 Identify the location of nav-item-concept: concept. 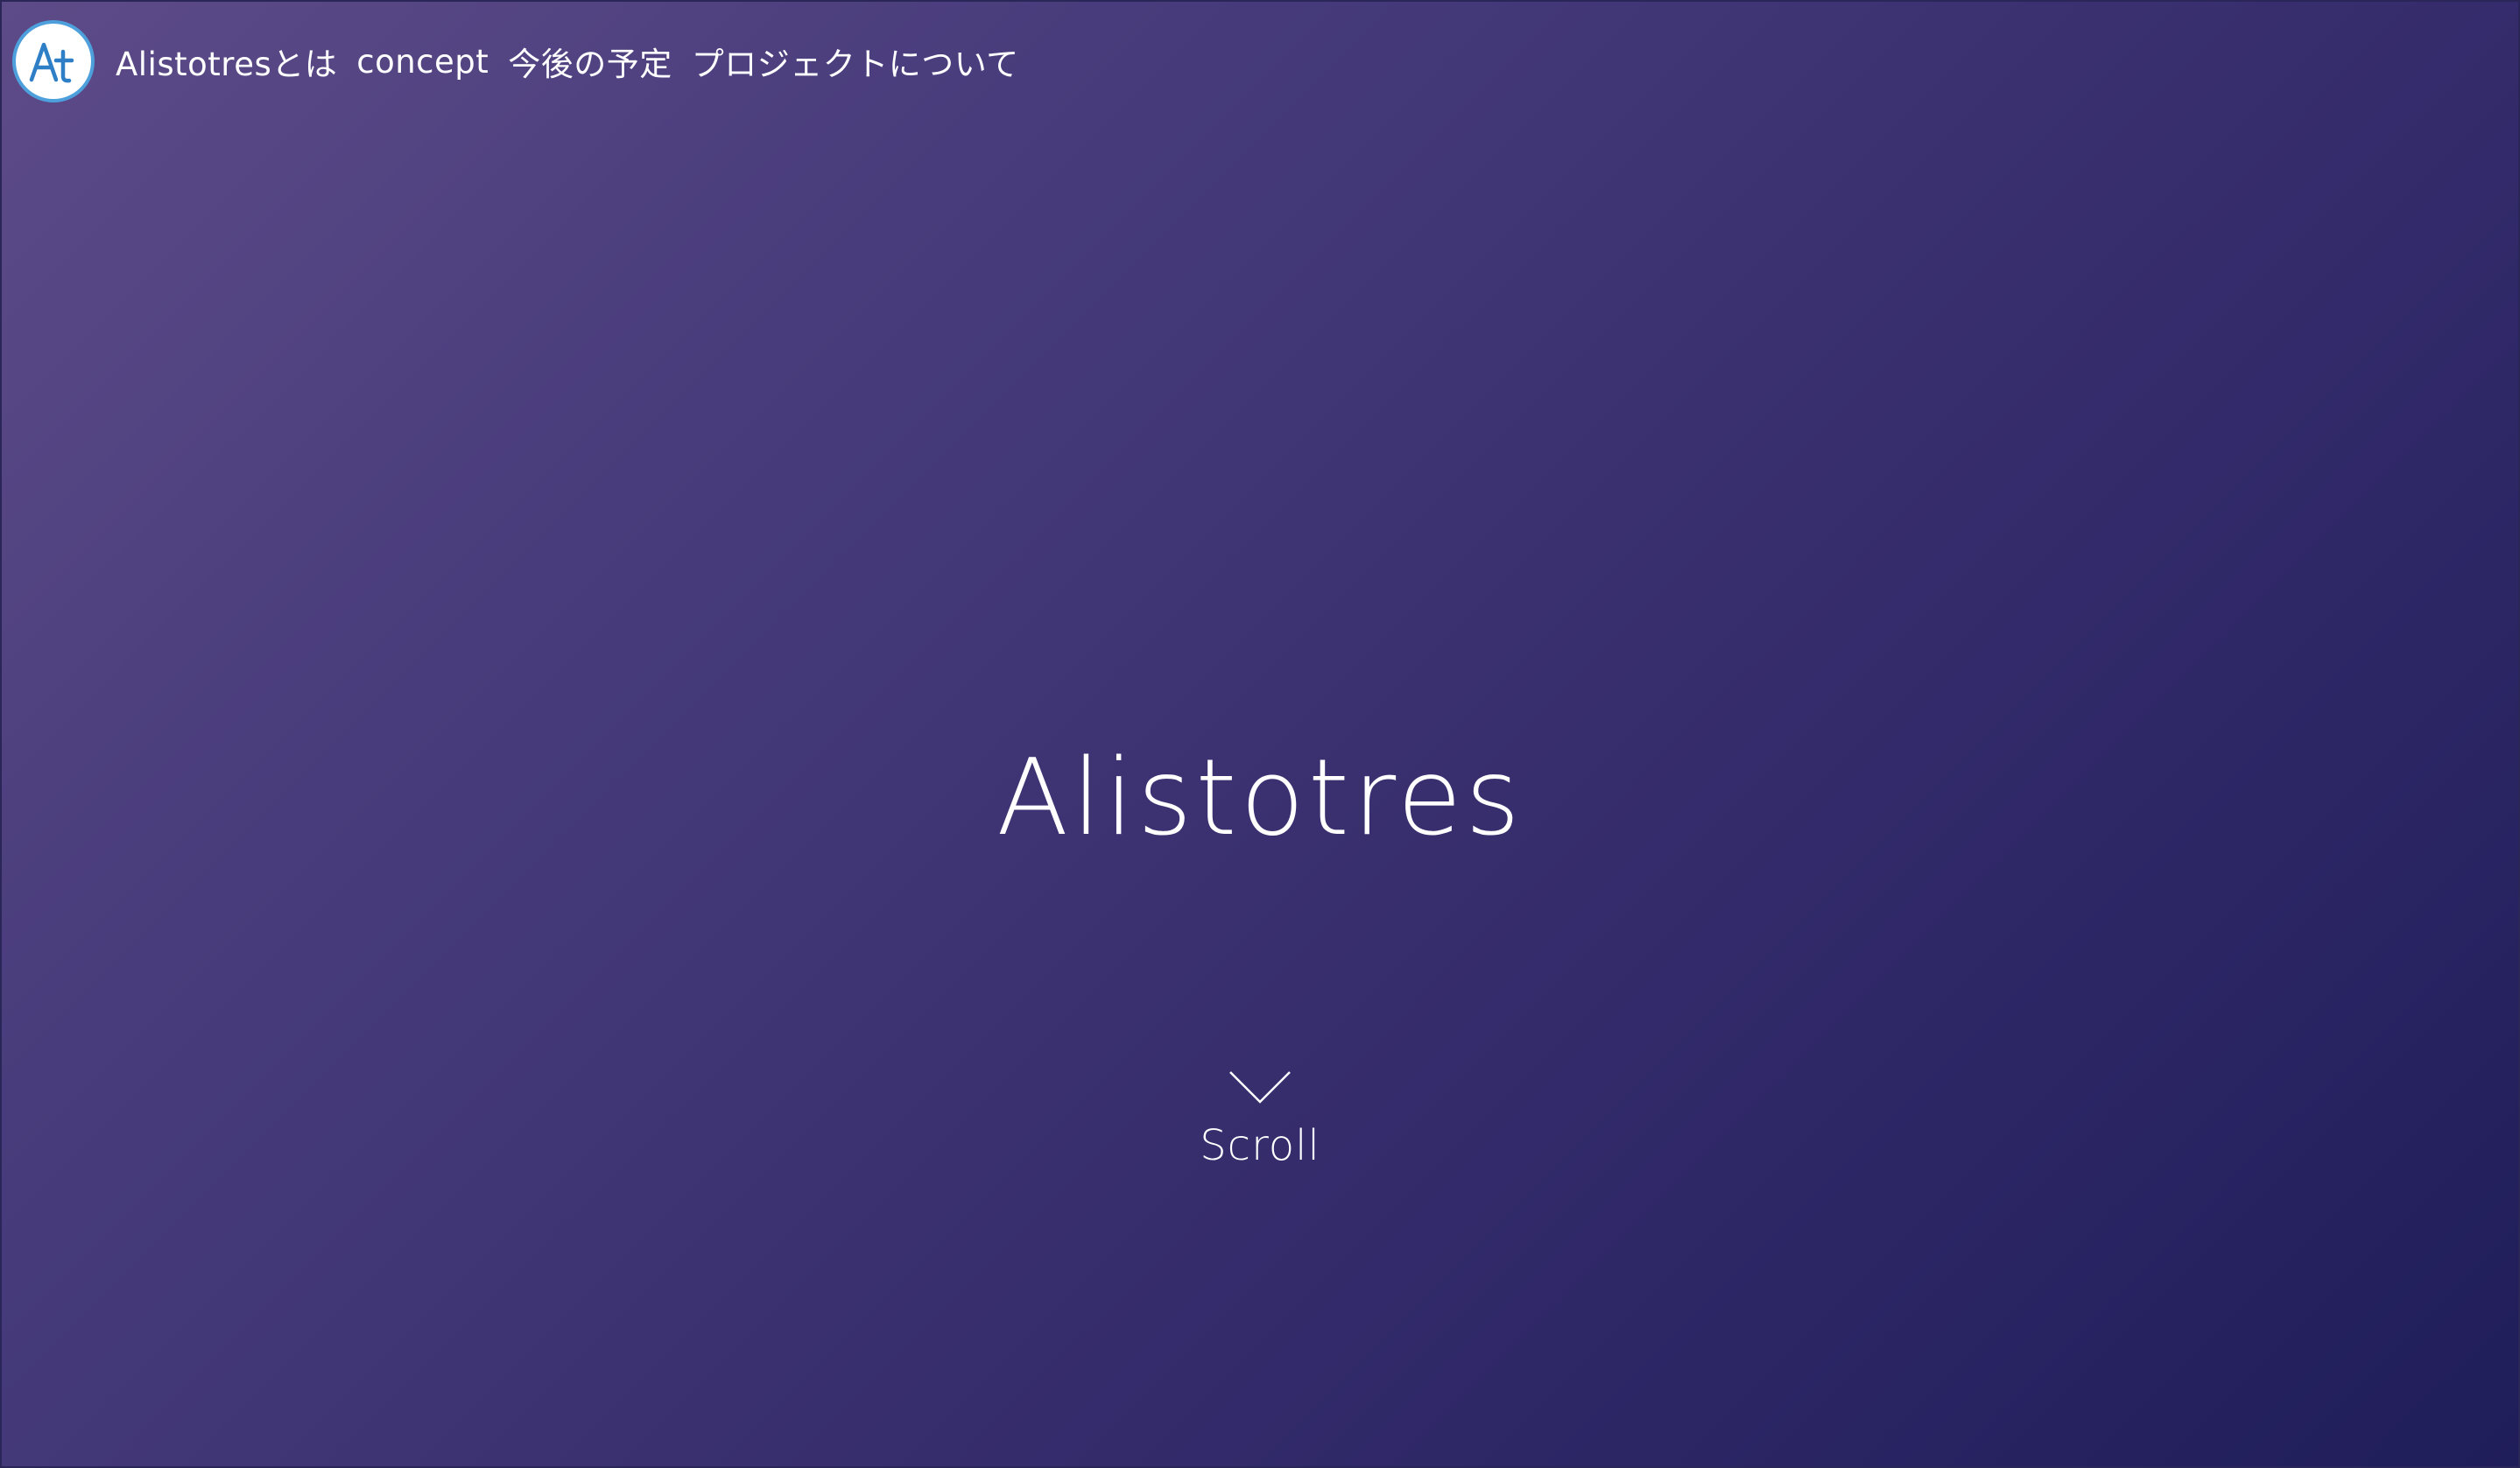
(422, 62).